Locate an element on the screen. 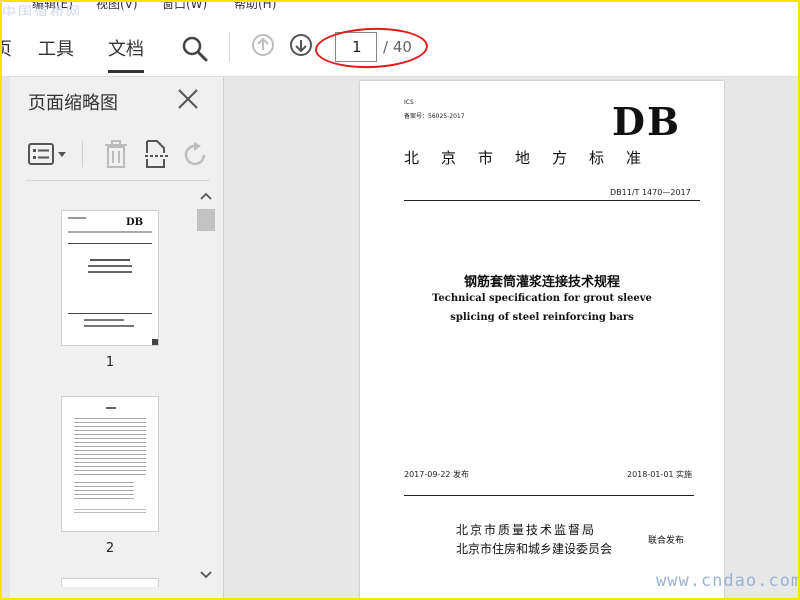 The width and height of the screenshot is (800, 600). close-icon is located at coordinates (188, 99).